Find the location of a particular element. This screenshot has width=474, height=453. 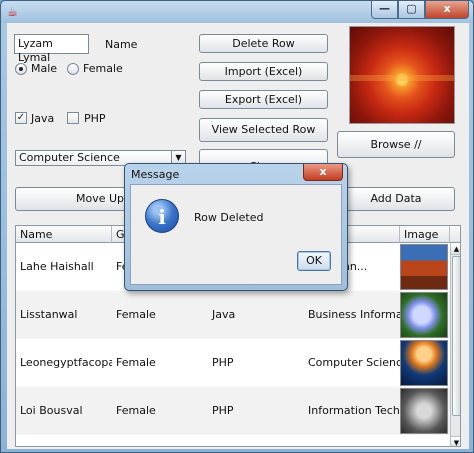

dialog-title: Message is located at coordinates (155, 174).